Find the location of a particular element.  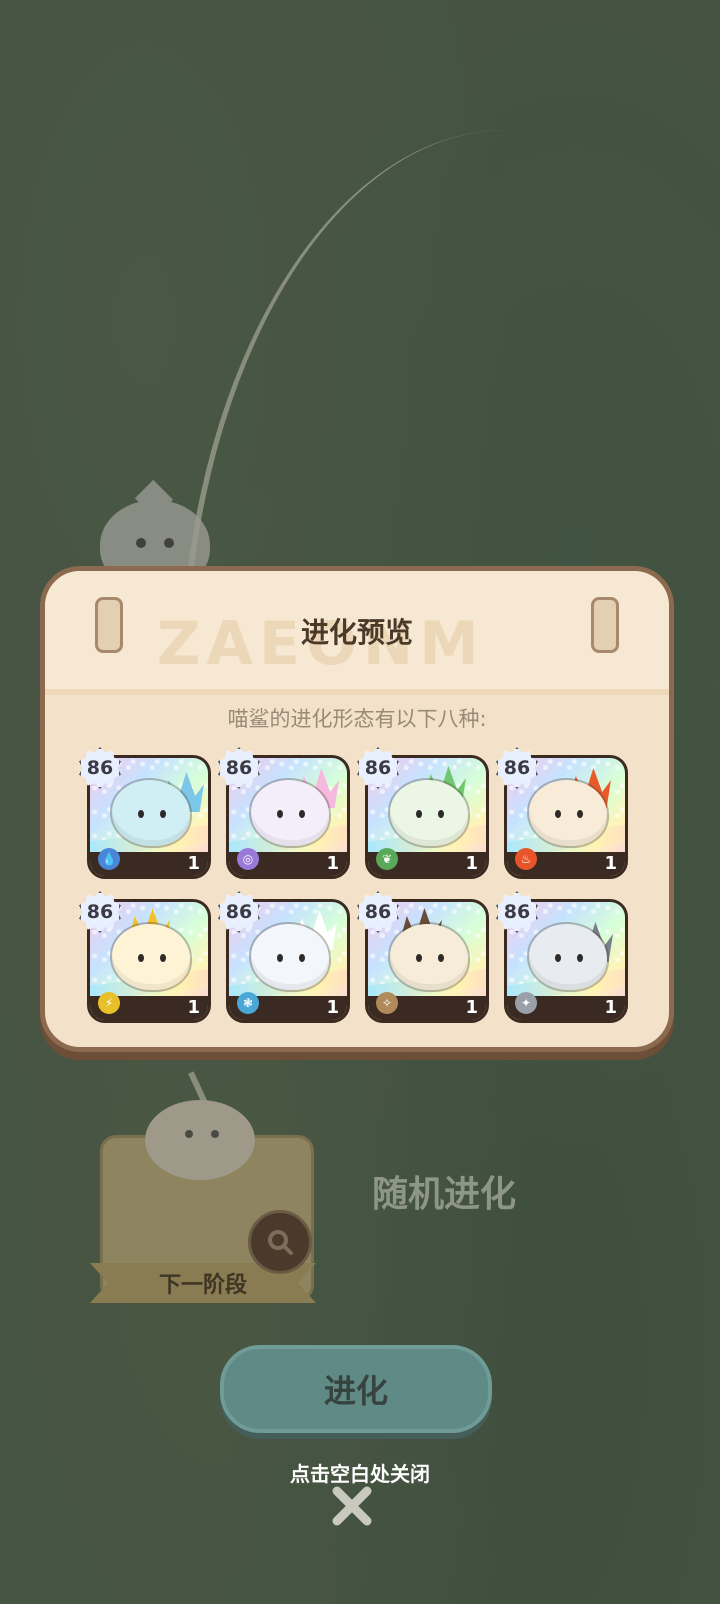

creature-grass is located at coordinates (429, 813).